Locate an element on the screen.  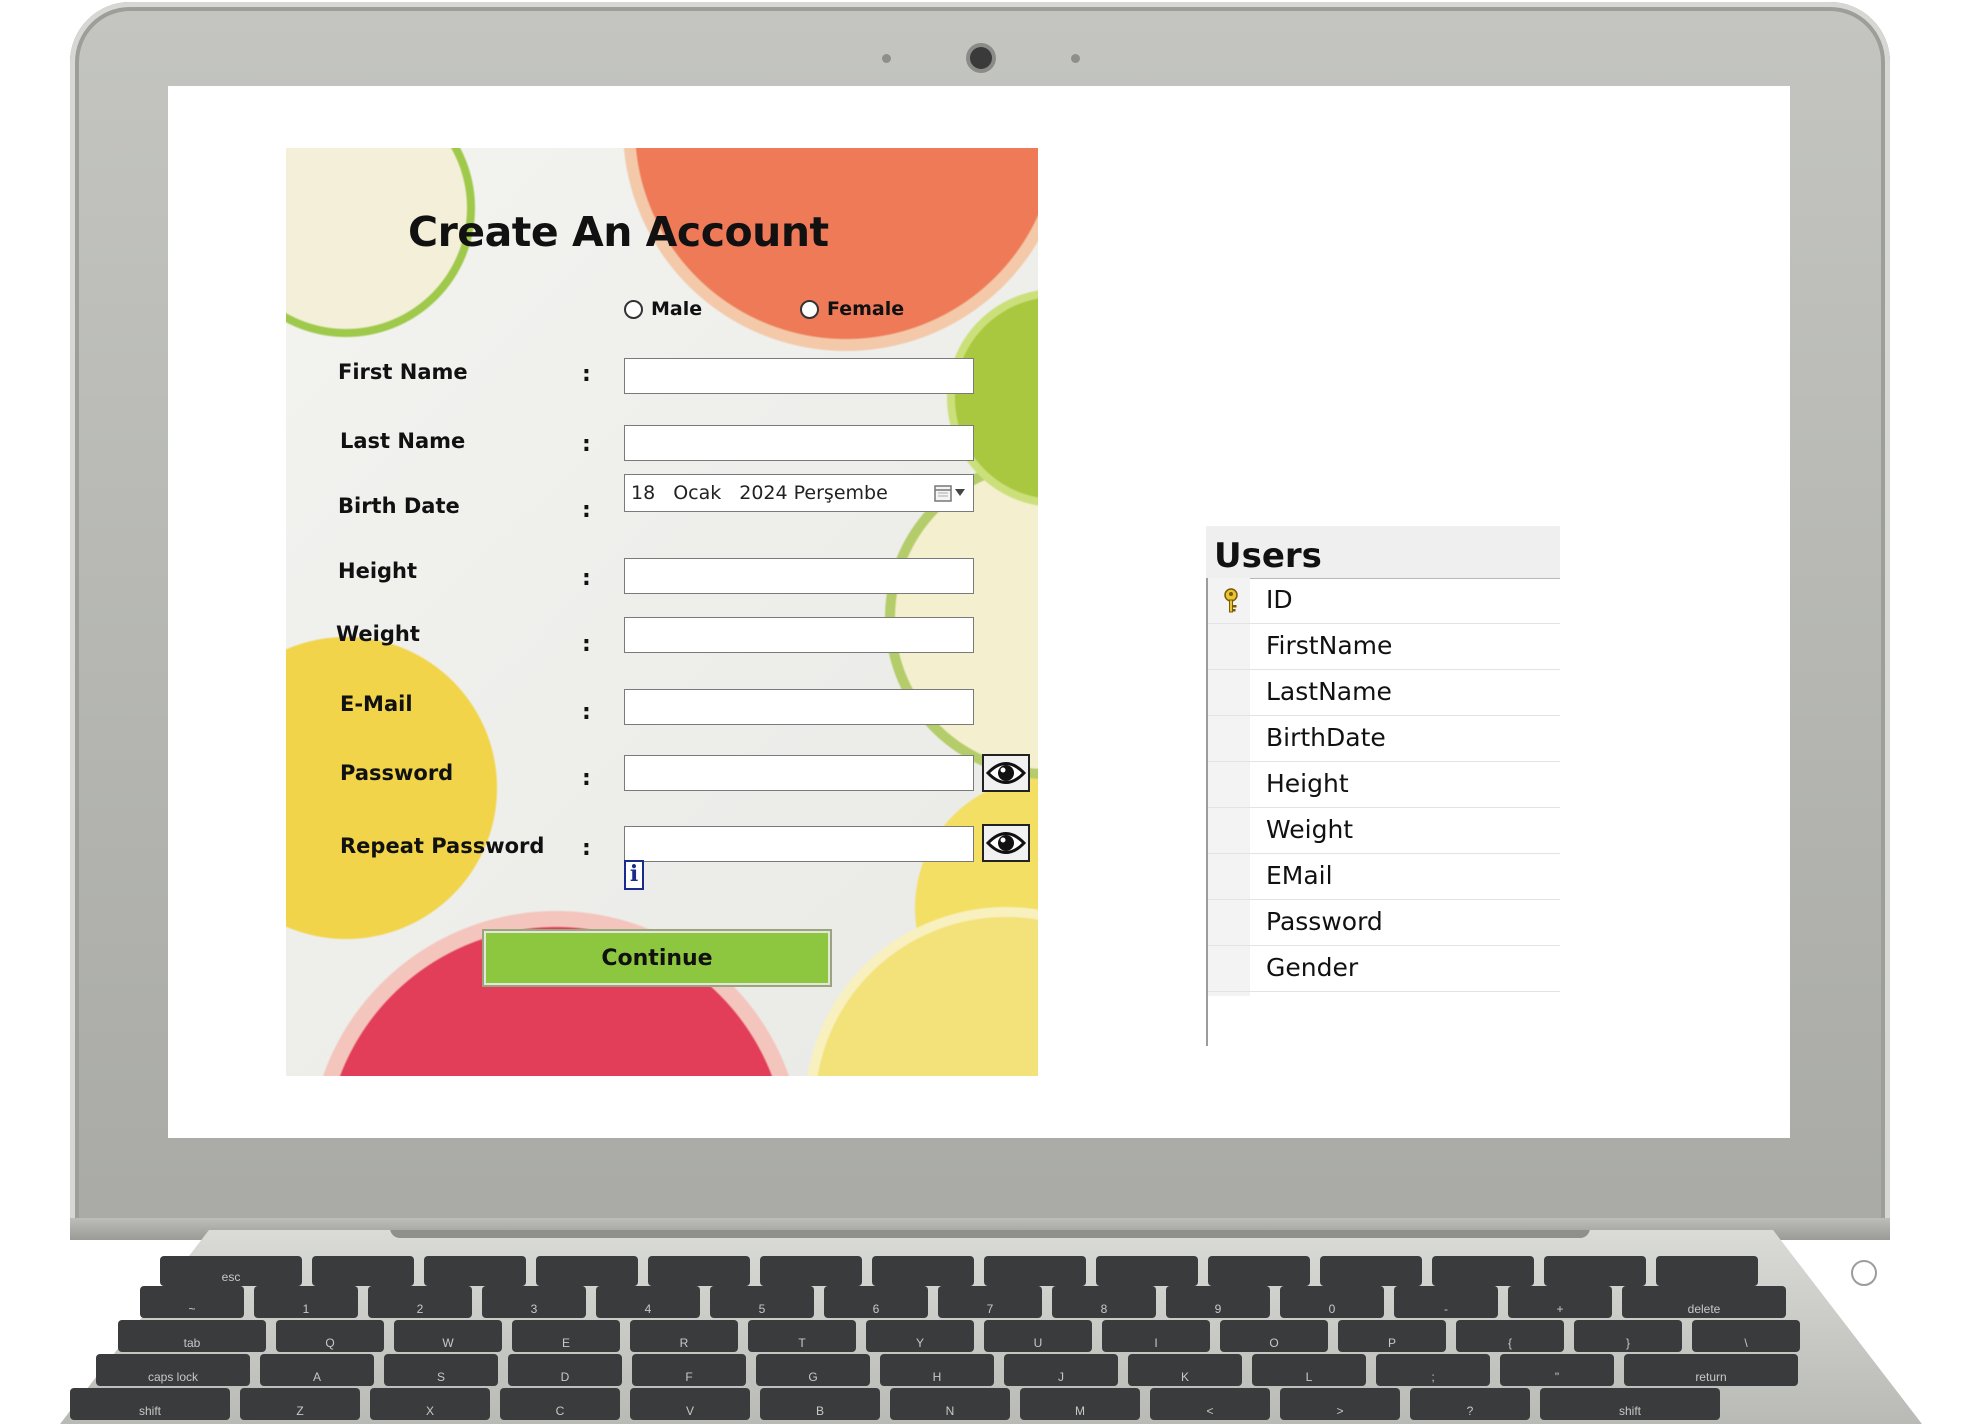
password-input is located at coordinates (799, 773).